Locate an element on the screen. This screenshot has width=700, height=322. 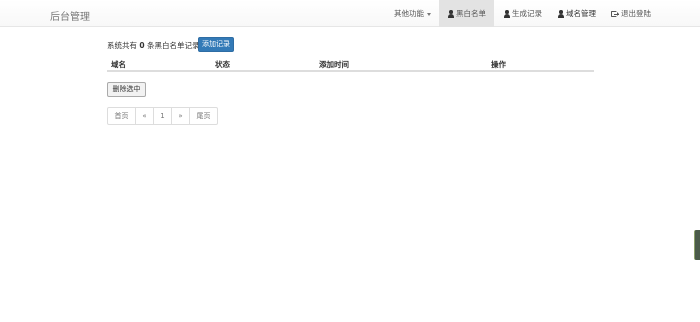
nav-generate-records: 生成记录 is located at coordinates (525, 13).